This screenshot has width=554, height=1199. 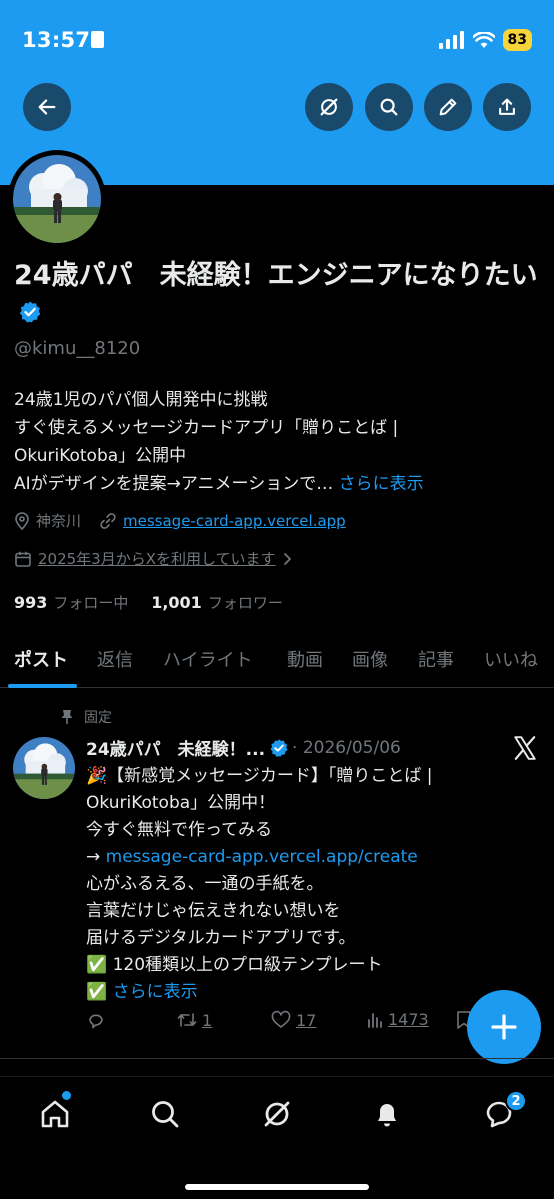 I want to click on post-show-more-link: さらに表示, so click(x=155, y=992).